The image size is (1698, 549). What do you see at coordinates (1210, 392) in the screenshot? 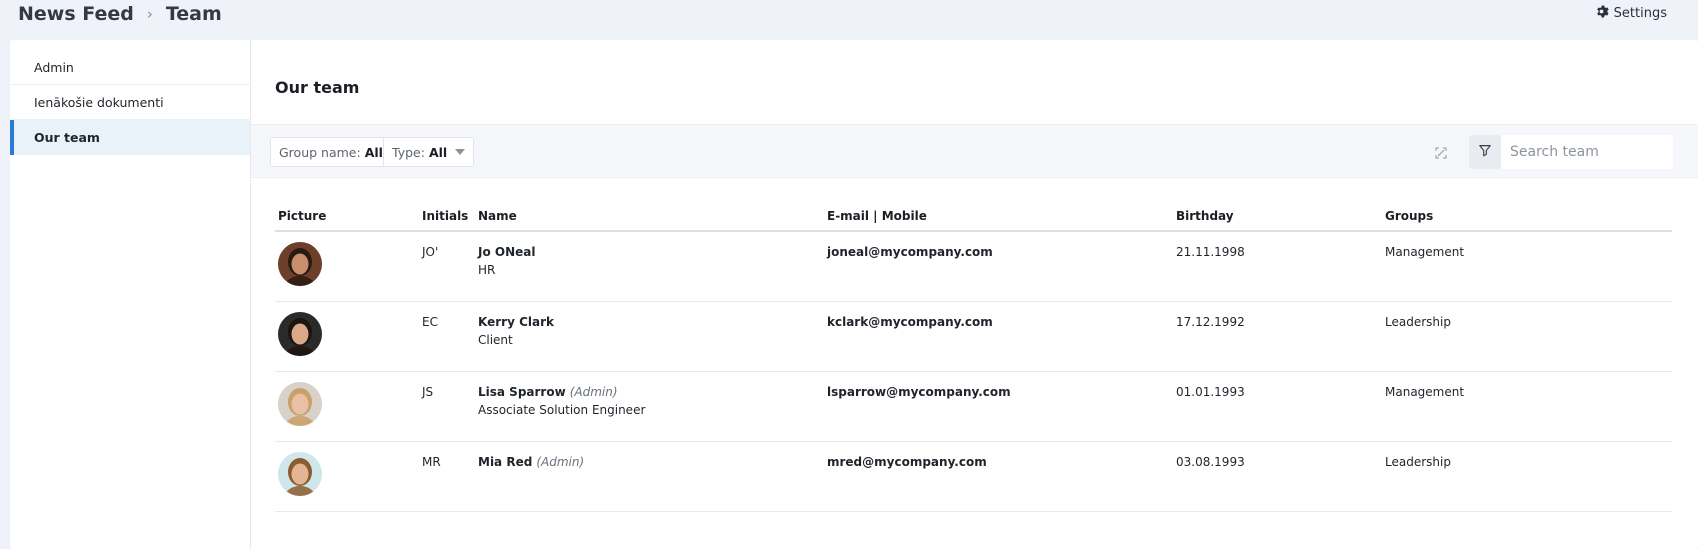
I see `birthday-cell: 01.01.1993` at bounding box center [1210, 392].